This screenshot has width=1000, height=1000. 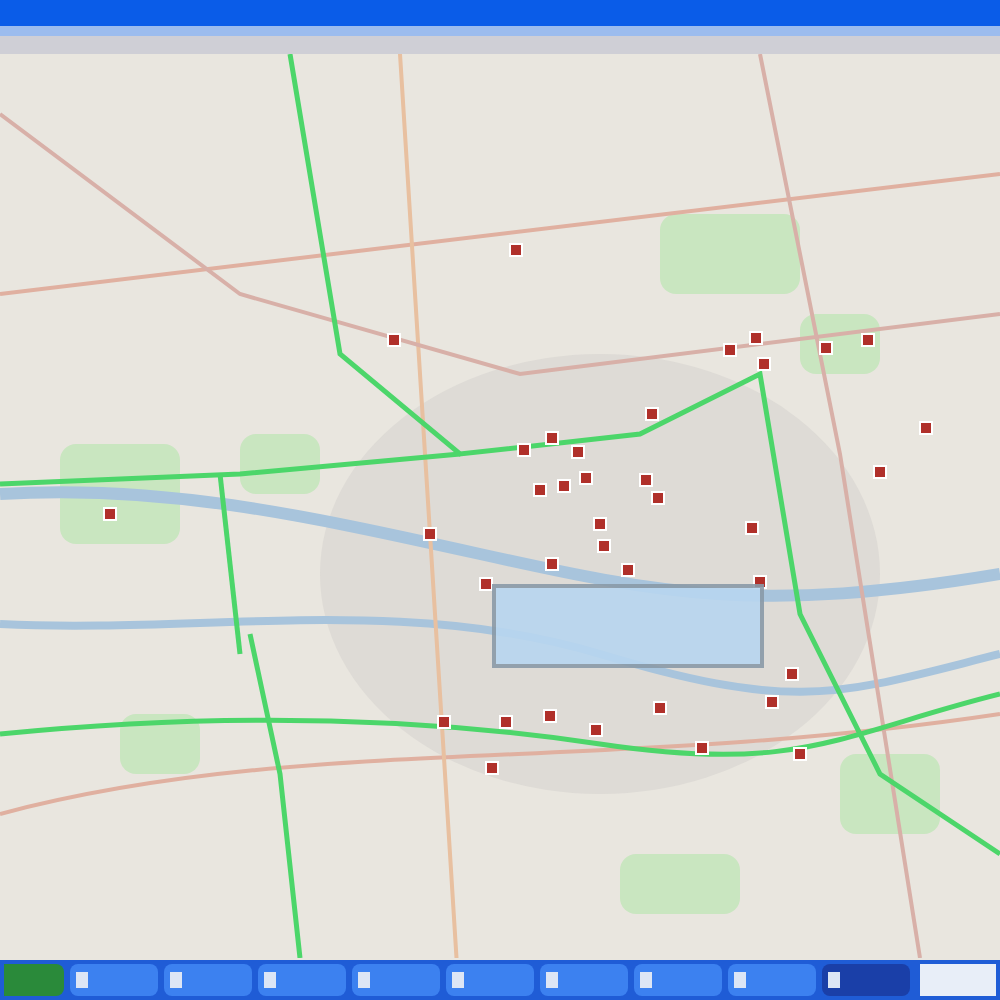 What do you see at coordinates (958, 980) in the screenshot?
I see `tray-area` at bounding box center [958, 980].